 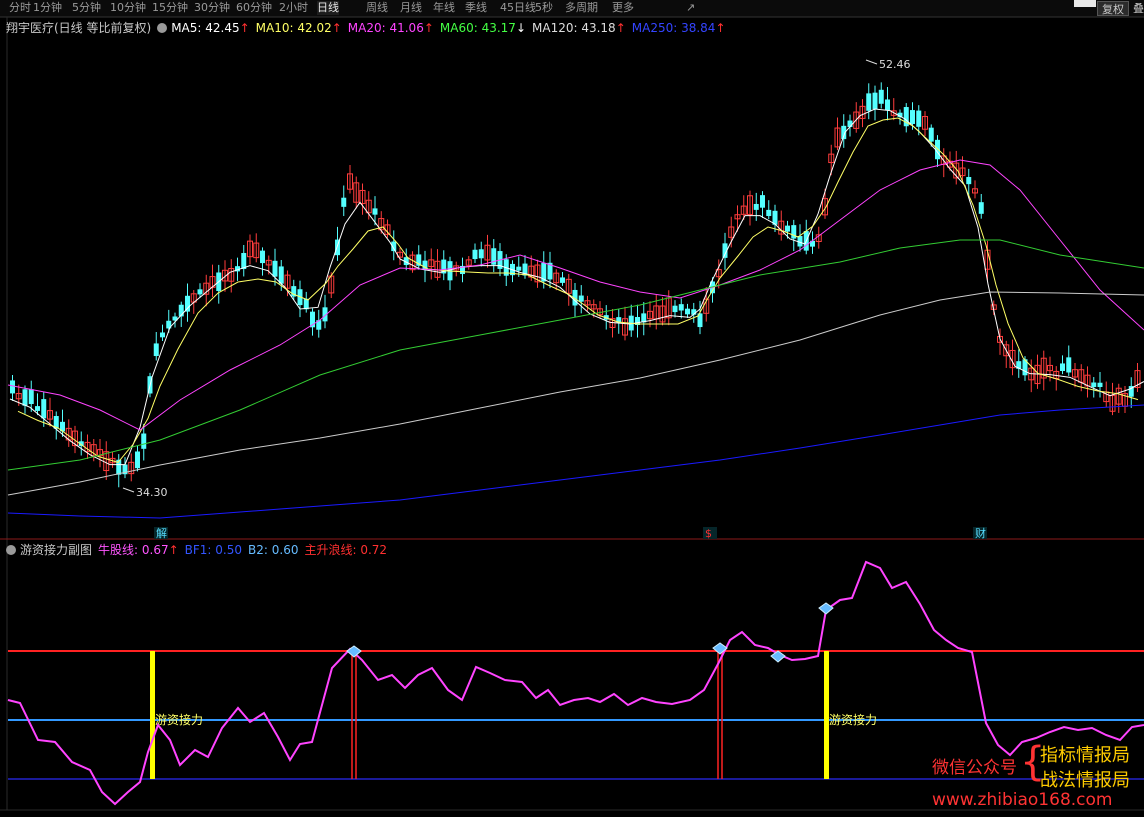 I want to click on wechat-label: 微信公众号, so click(x=974, y=768).